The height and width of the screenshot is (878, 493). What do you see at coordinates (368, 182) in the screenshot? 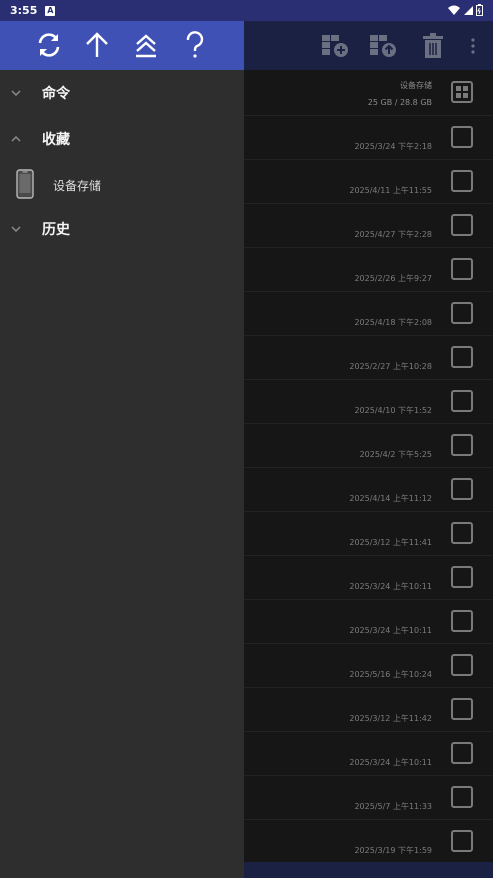
I see `table-row: 2025/4/11 上午11:55` at bounding box center [368, 182].